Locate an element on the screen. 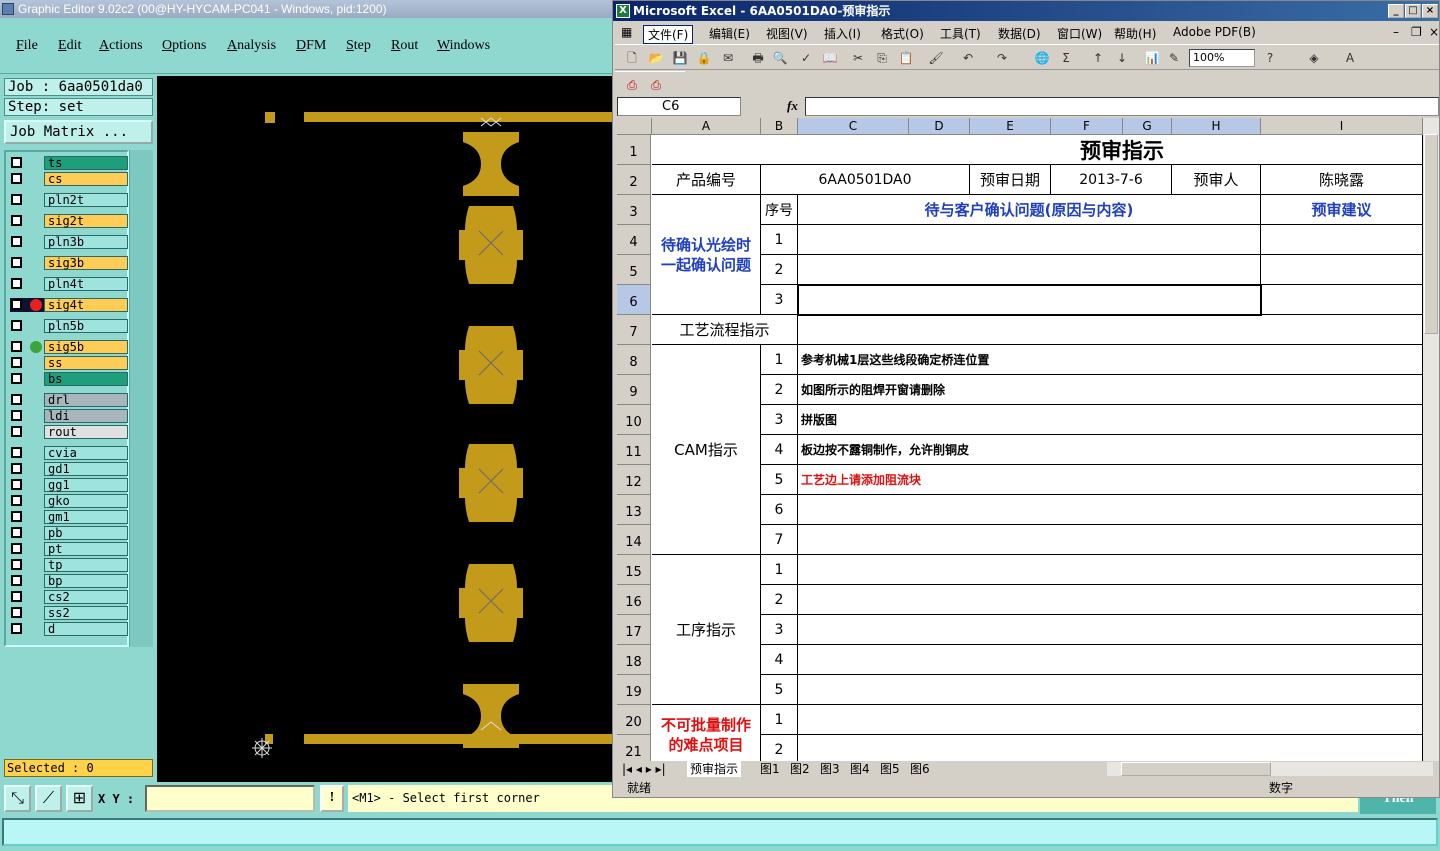 This screenshot has height=851, width=1440. cam-item-text: 拼版图 is located at coordinates (1110, 420).